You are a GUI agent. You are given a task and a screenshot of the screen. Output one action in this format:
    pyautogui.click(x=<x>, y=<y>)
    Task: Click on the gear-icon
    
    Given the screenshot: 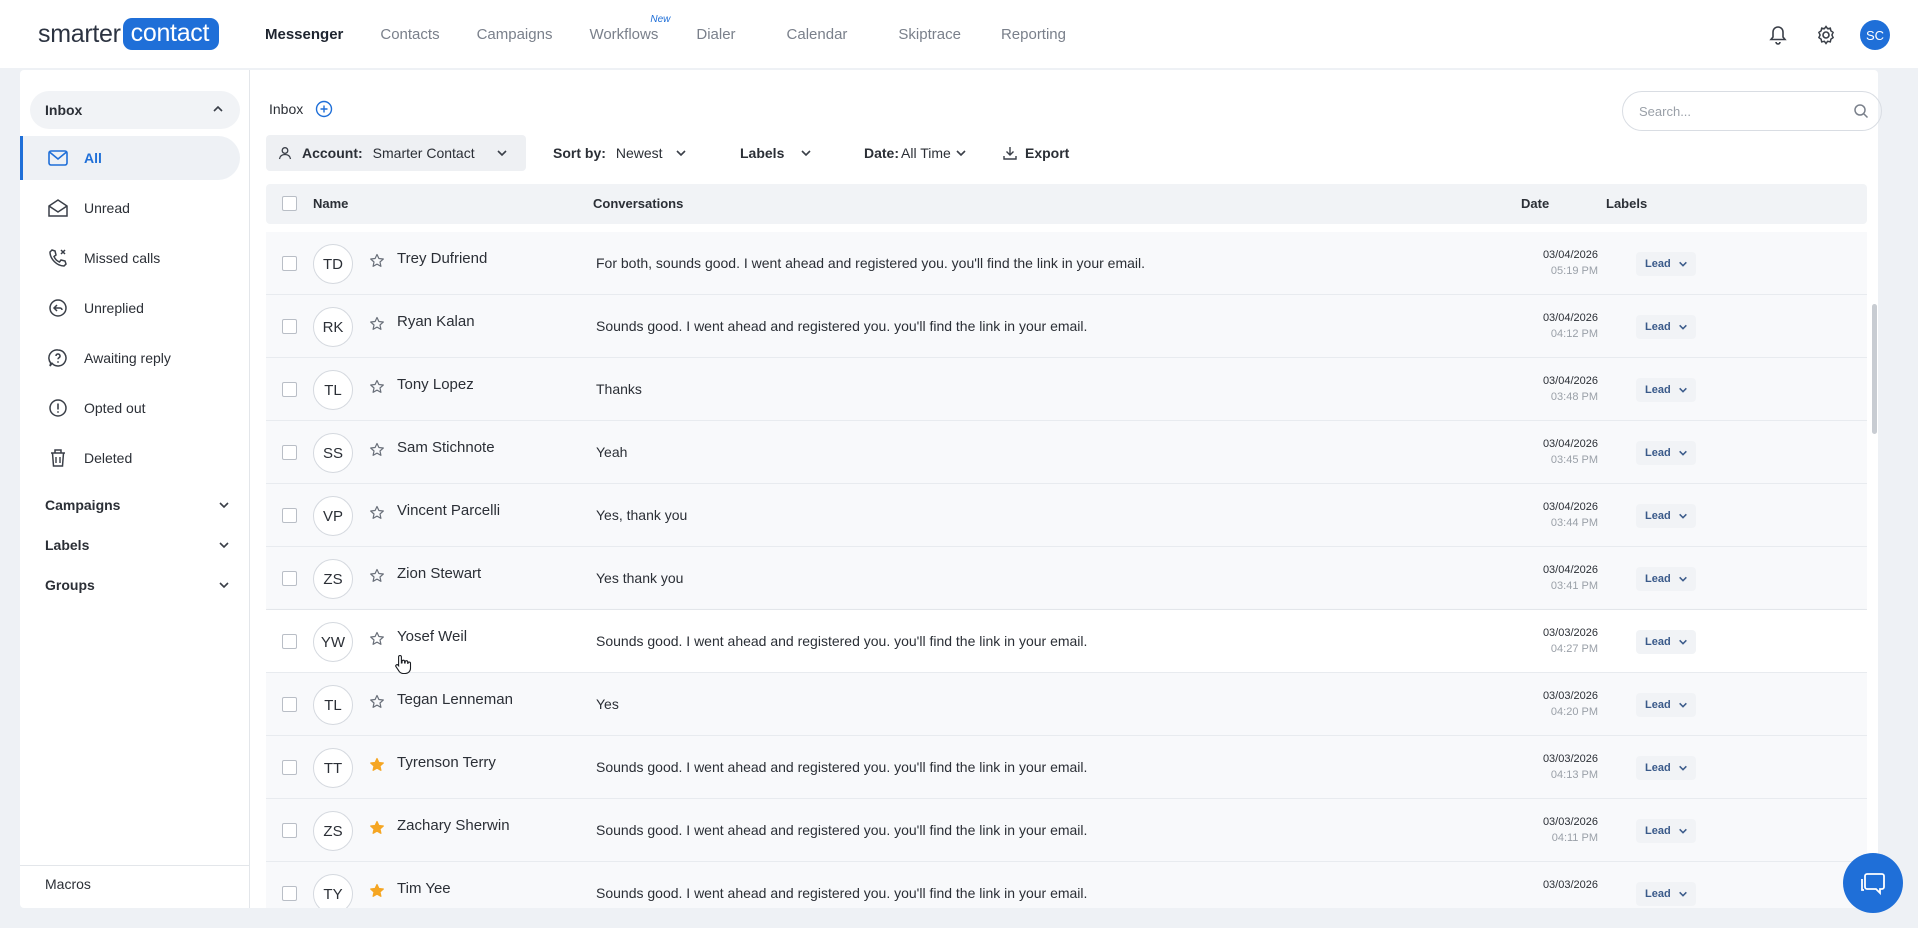 What is the action you would take?
    pyautogui.click(x=1826, y=35)
    